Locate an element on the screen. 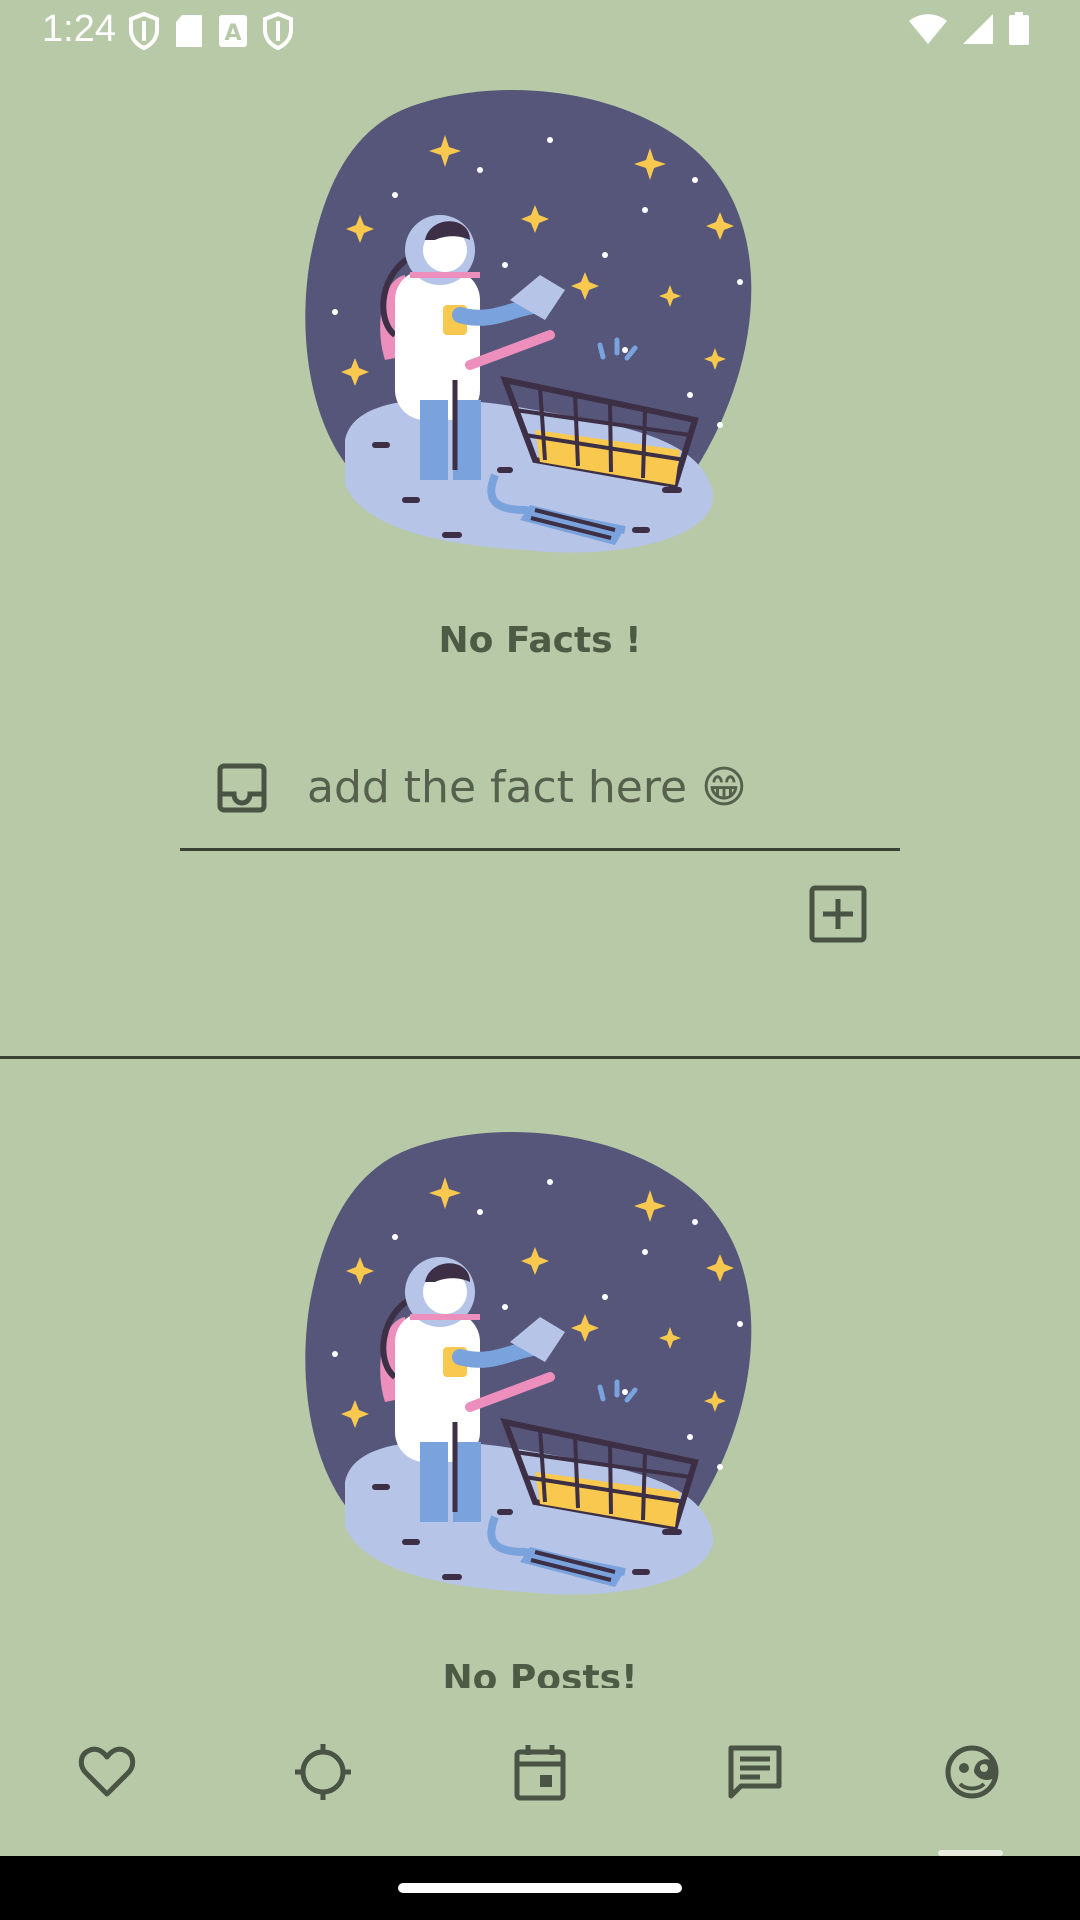 The width and height of the screenshot is (1080, 1920). status-time: 1:24 is located at coordinates (79, 29).